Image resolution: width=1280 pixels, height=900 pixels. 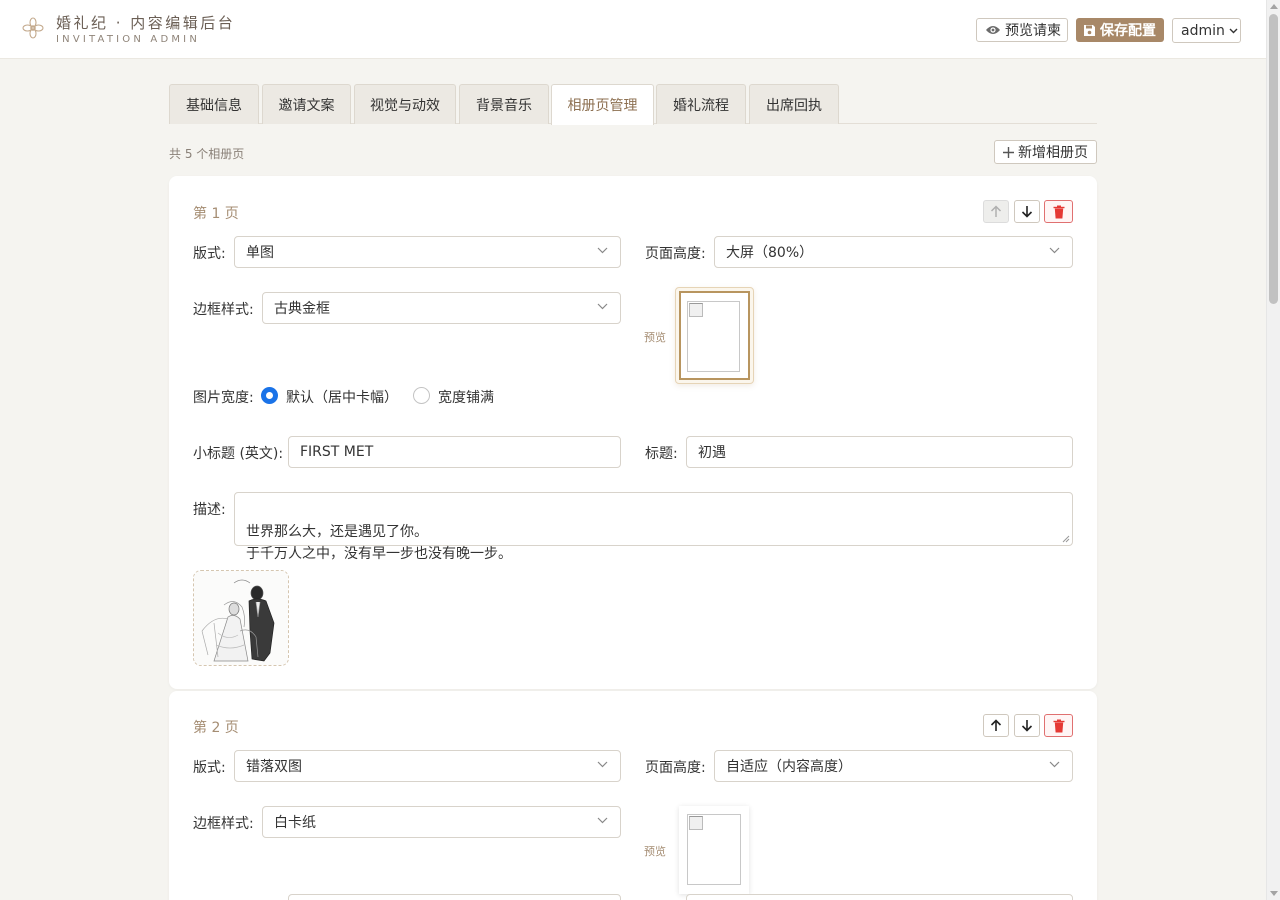 What do you see at coordinates (1066, 539) in the screenshot?
I see `resize-grip-icon` at bounding box center [1066, 539].